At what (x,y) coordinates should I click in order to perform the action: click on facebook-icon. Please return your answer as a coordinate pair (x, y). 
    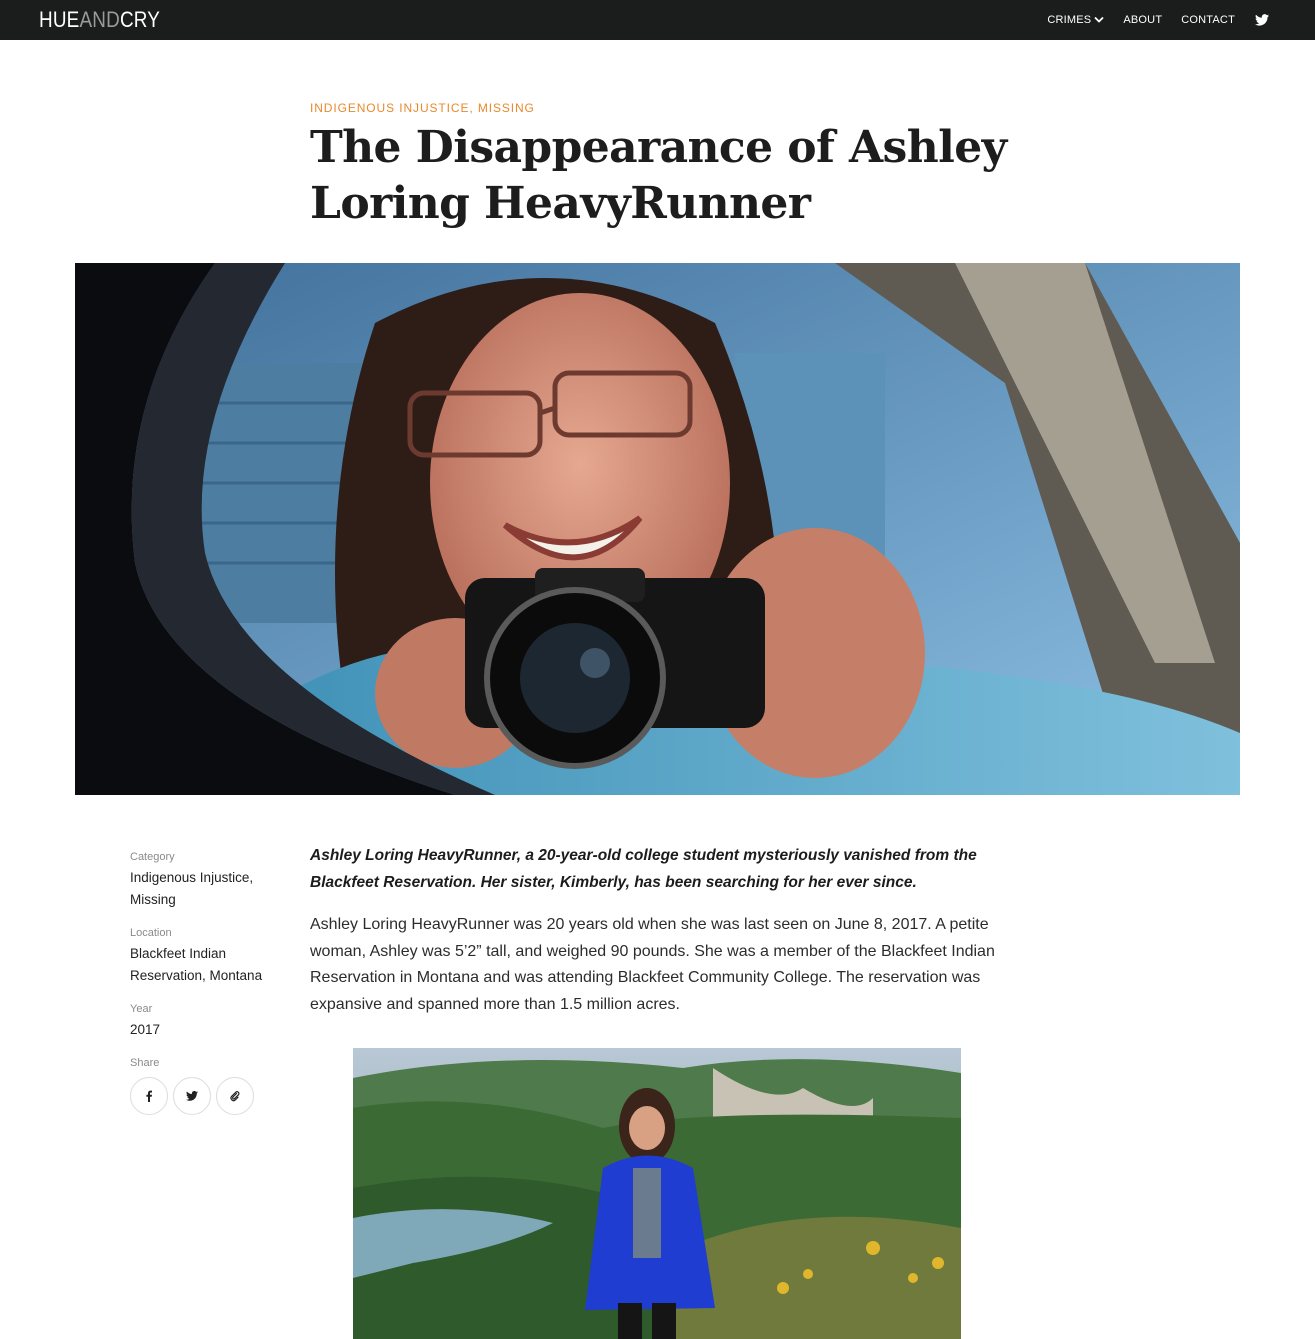
    Looking at the image, I should click on (149, 1096).